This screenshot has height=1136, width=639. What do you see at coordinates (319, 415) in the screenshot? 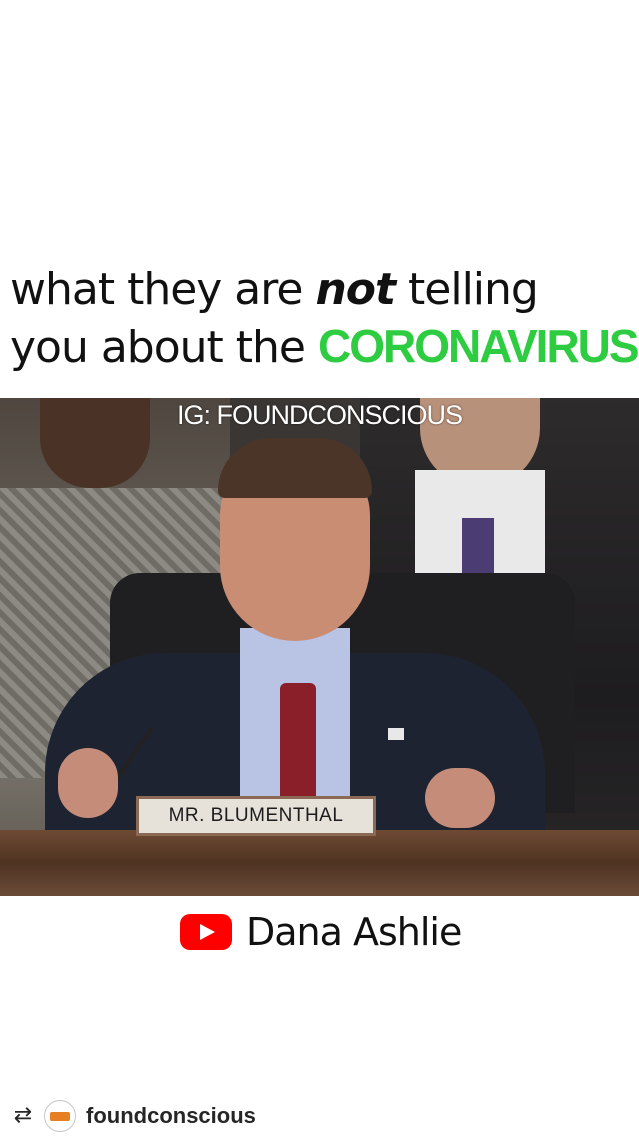
I see `watermark: IG: FOUNDCONSCIOUS` at bounding box center [319, 415].